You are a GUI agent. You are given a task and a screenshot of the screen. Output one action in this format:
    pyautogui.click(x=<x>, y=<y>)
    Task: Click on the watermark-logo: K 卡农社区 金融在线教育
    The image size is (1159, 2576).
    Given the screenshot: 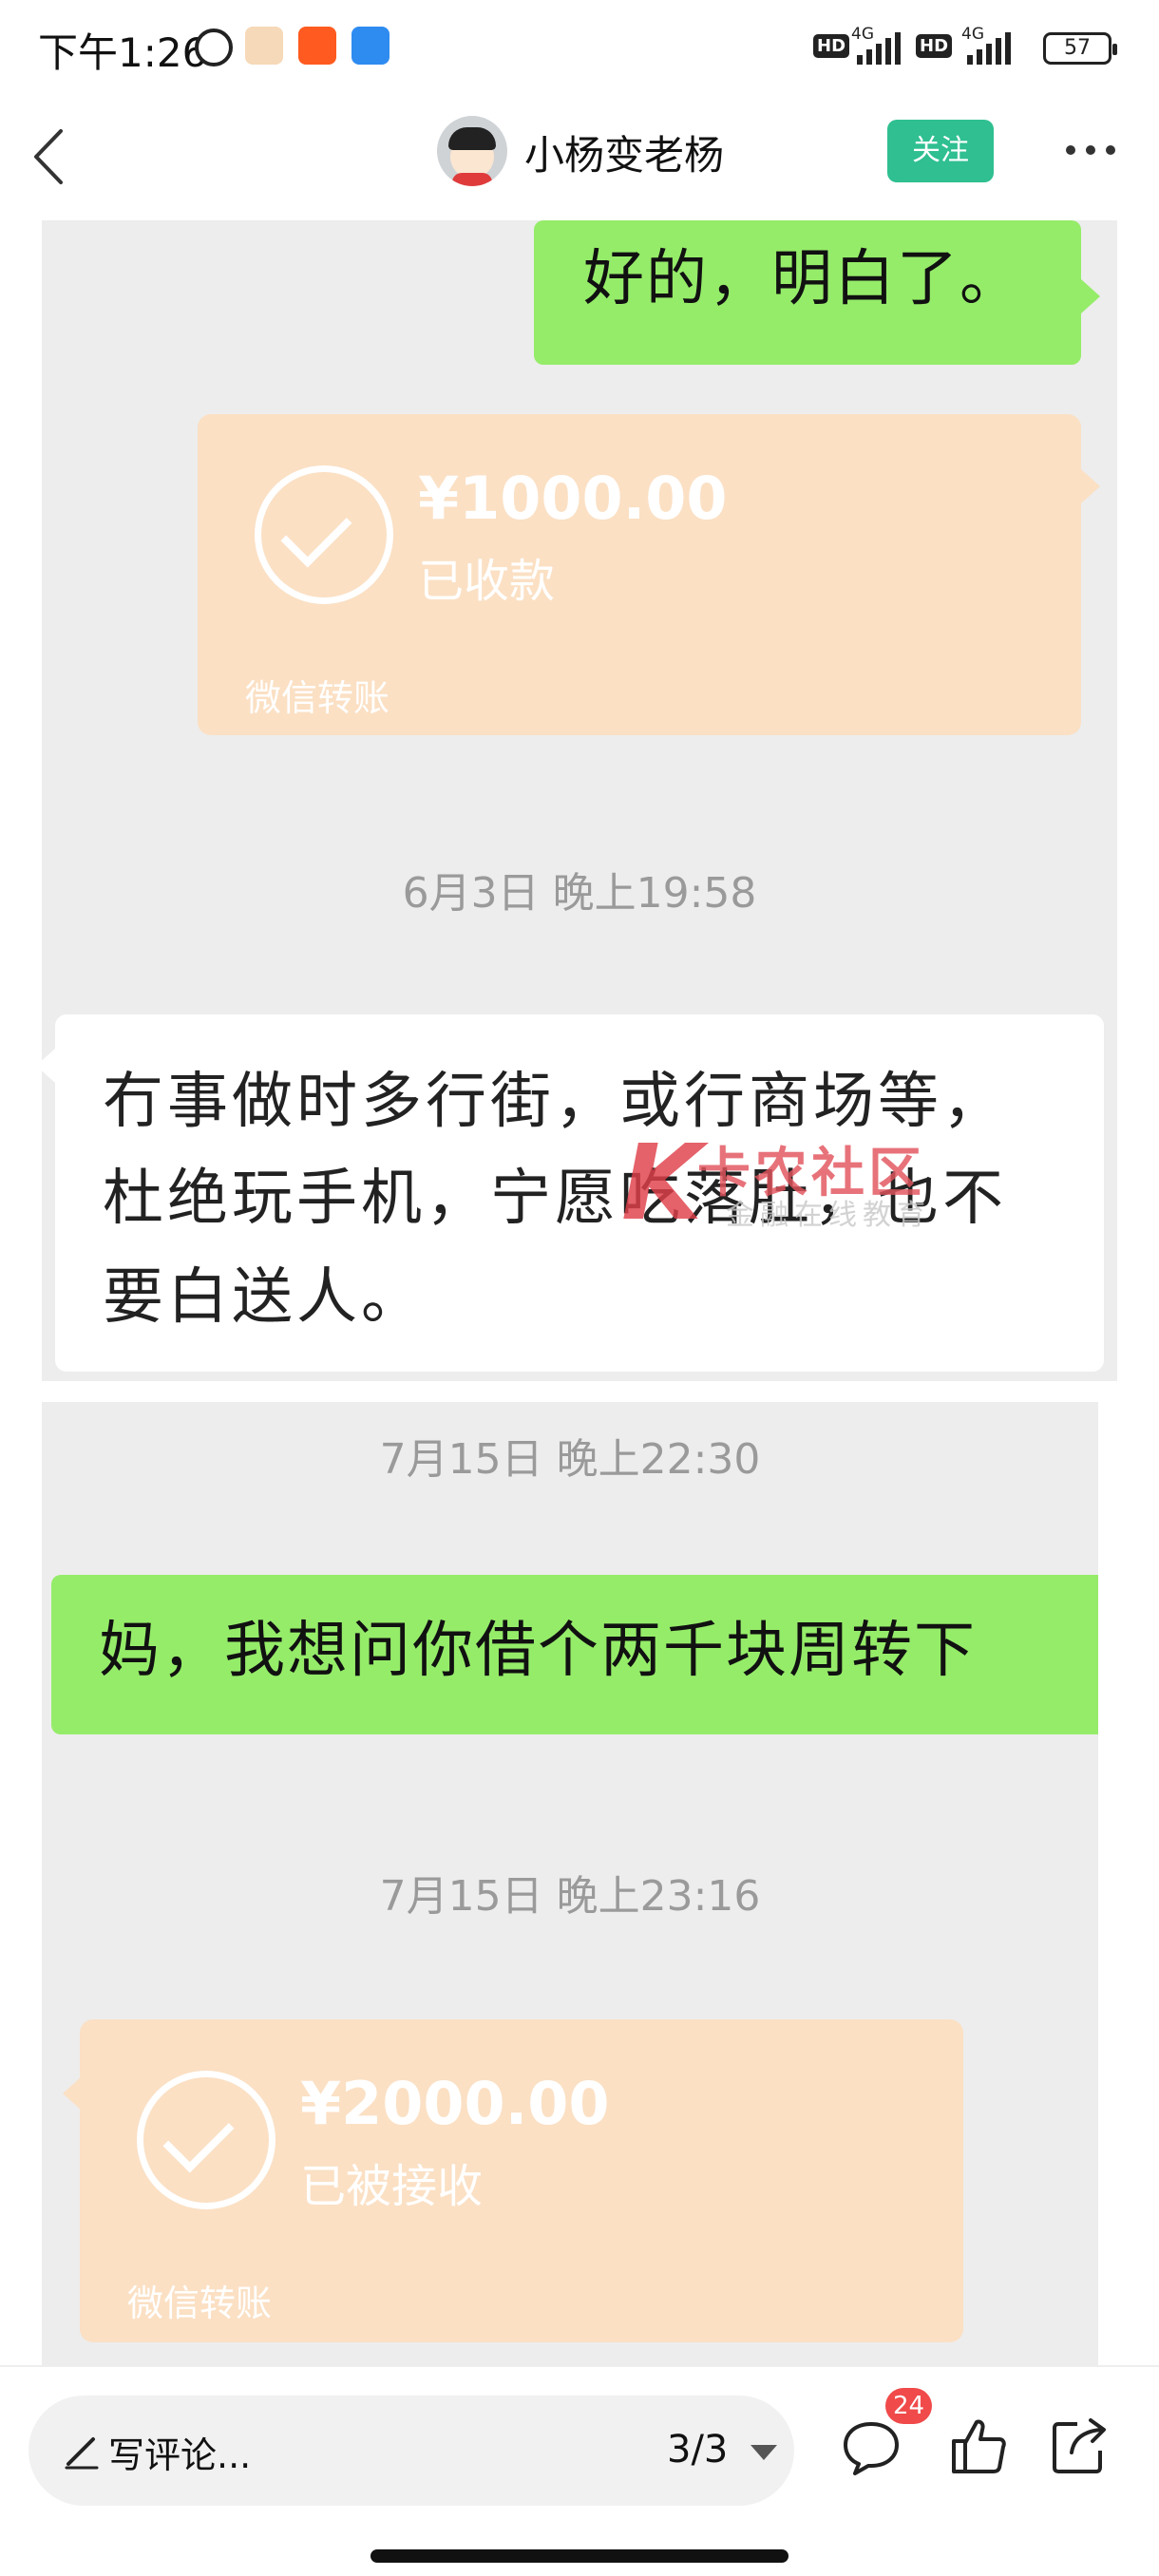 What is the action you would take?
    pyautogui.click(x=801, y=1180)
    